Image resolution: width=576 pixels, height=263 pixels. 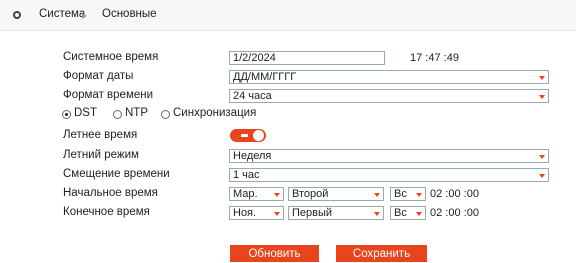 What do you see at coordinates (101, 155) in the screenshot?
I see `dst-mode-label: Летний режим` at bounding box center [101, 155].